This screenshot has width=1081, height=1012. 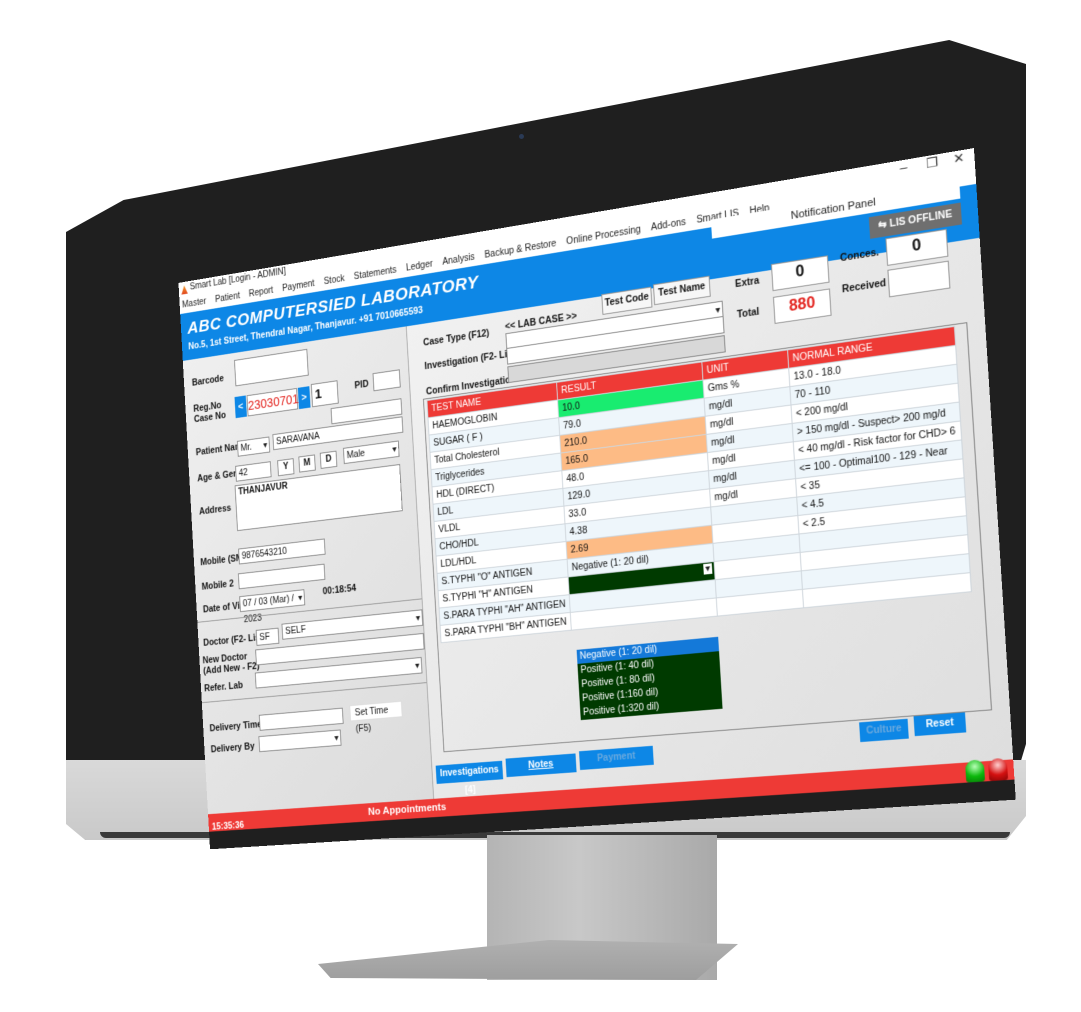 I want to click on refer-lab-label: Refer. Lab, so click(x=224, y=687).